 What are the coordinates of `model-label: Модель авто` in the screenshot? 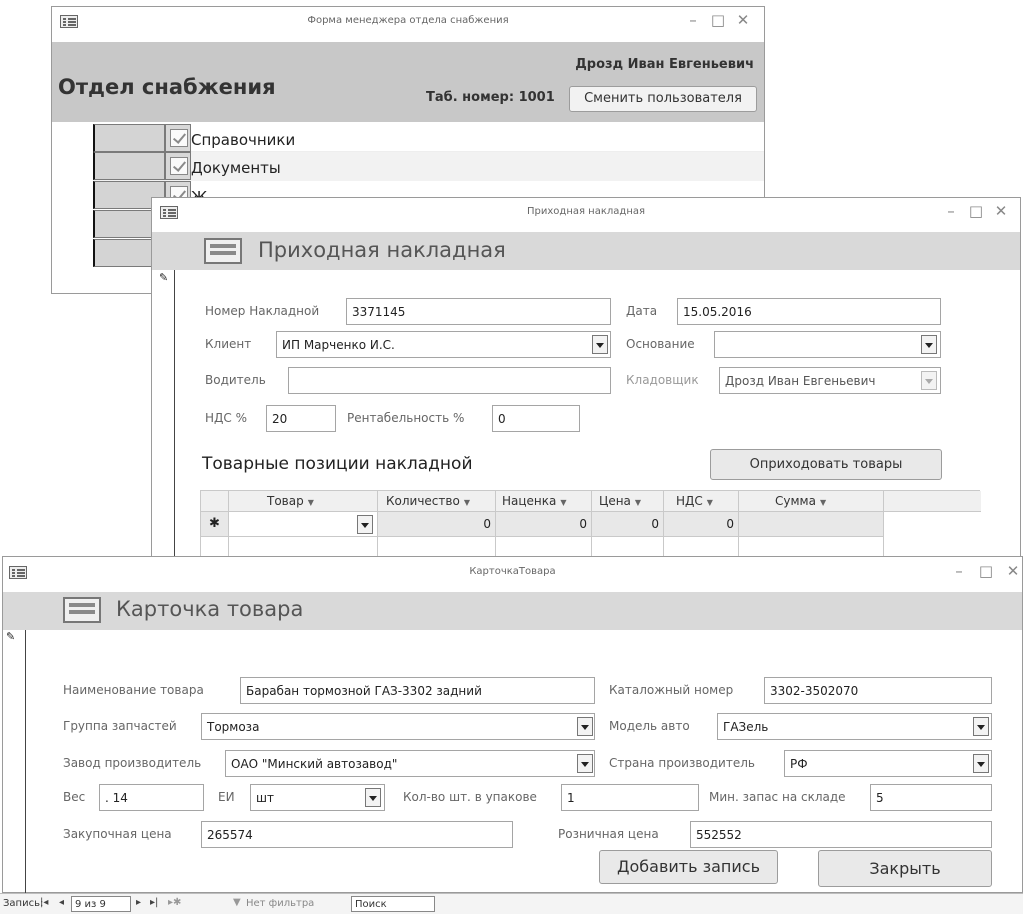 It's located at (649, 726).